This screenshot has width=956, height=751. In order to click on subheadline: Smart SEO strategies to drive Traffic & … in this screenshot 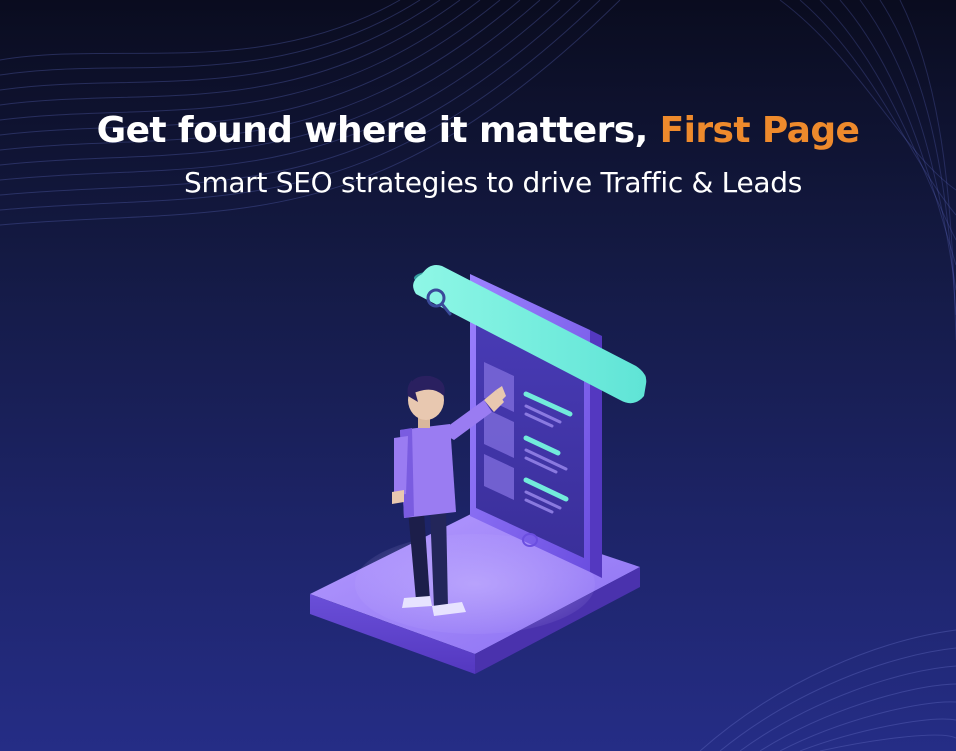, I will do `click(493, 182)`.